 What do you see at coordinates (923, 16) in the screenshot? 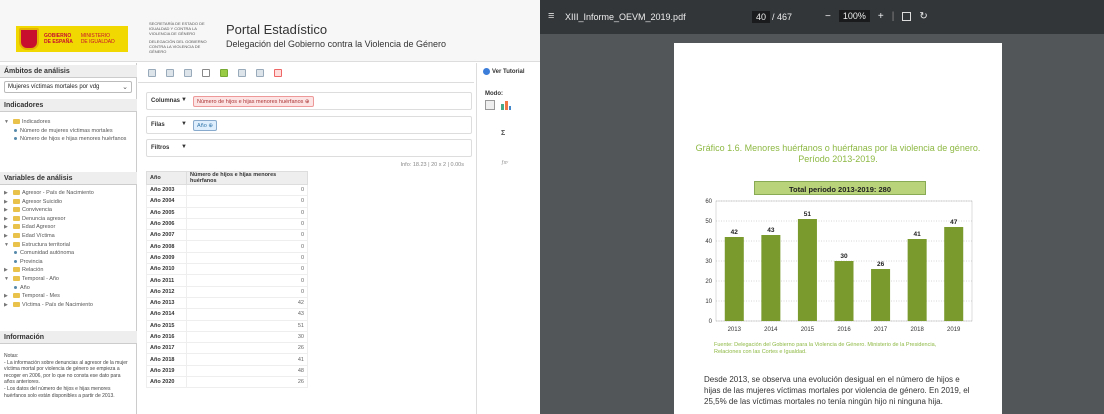
I see `rotate-icon: ↻` at bounding box center [923, 16].